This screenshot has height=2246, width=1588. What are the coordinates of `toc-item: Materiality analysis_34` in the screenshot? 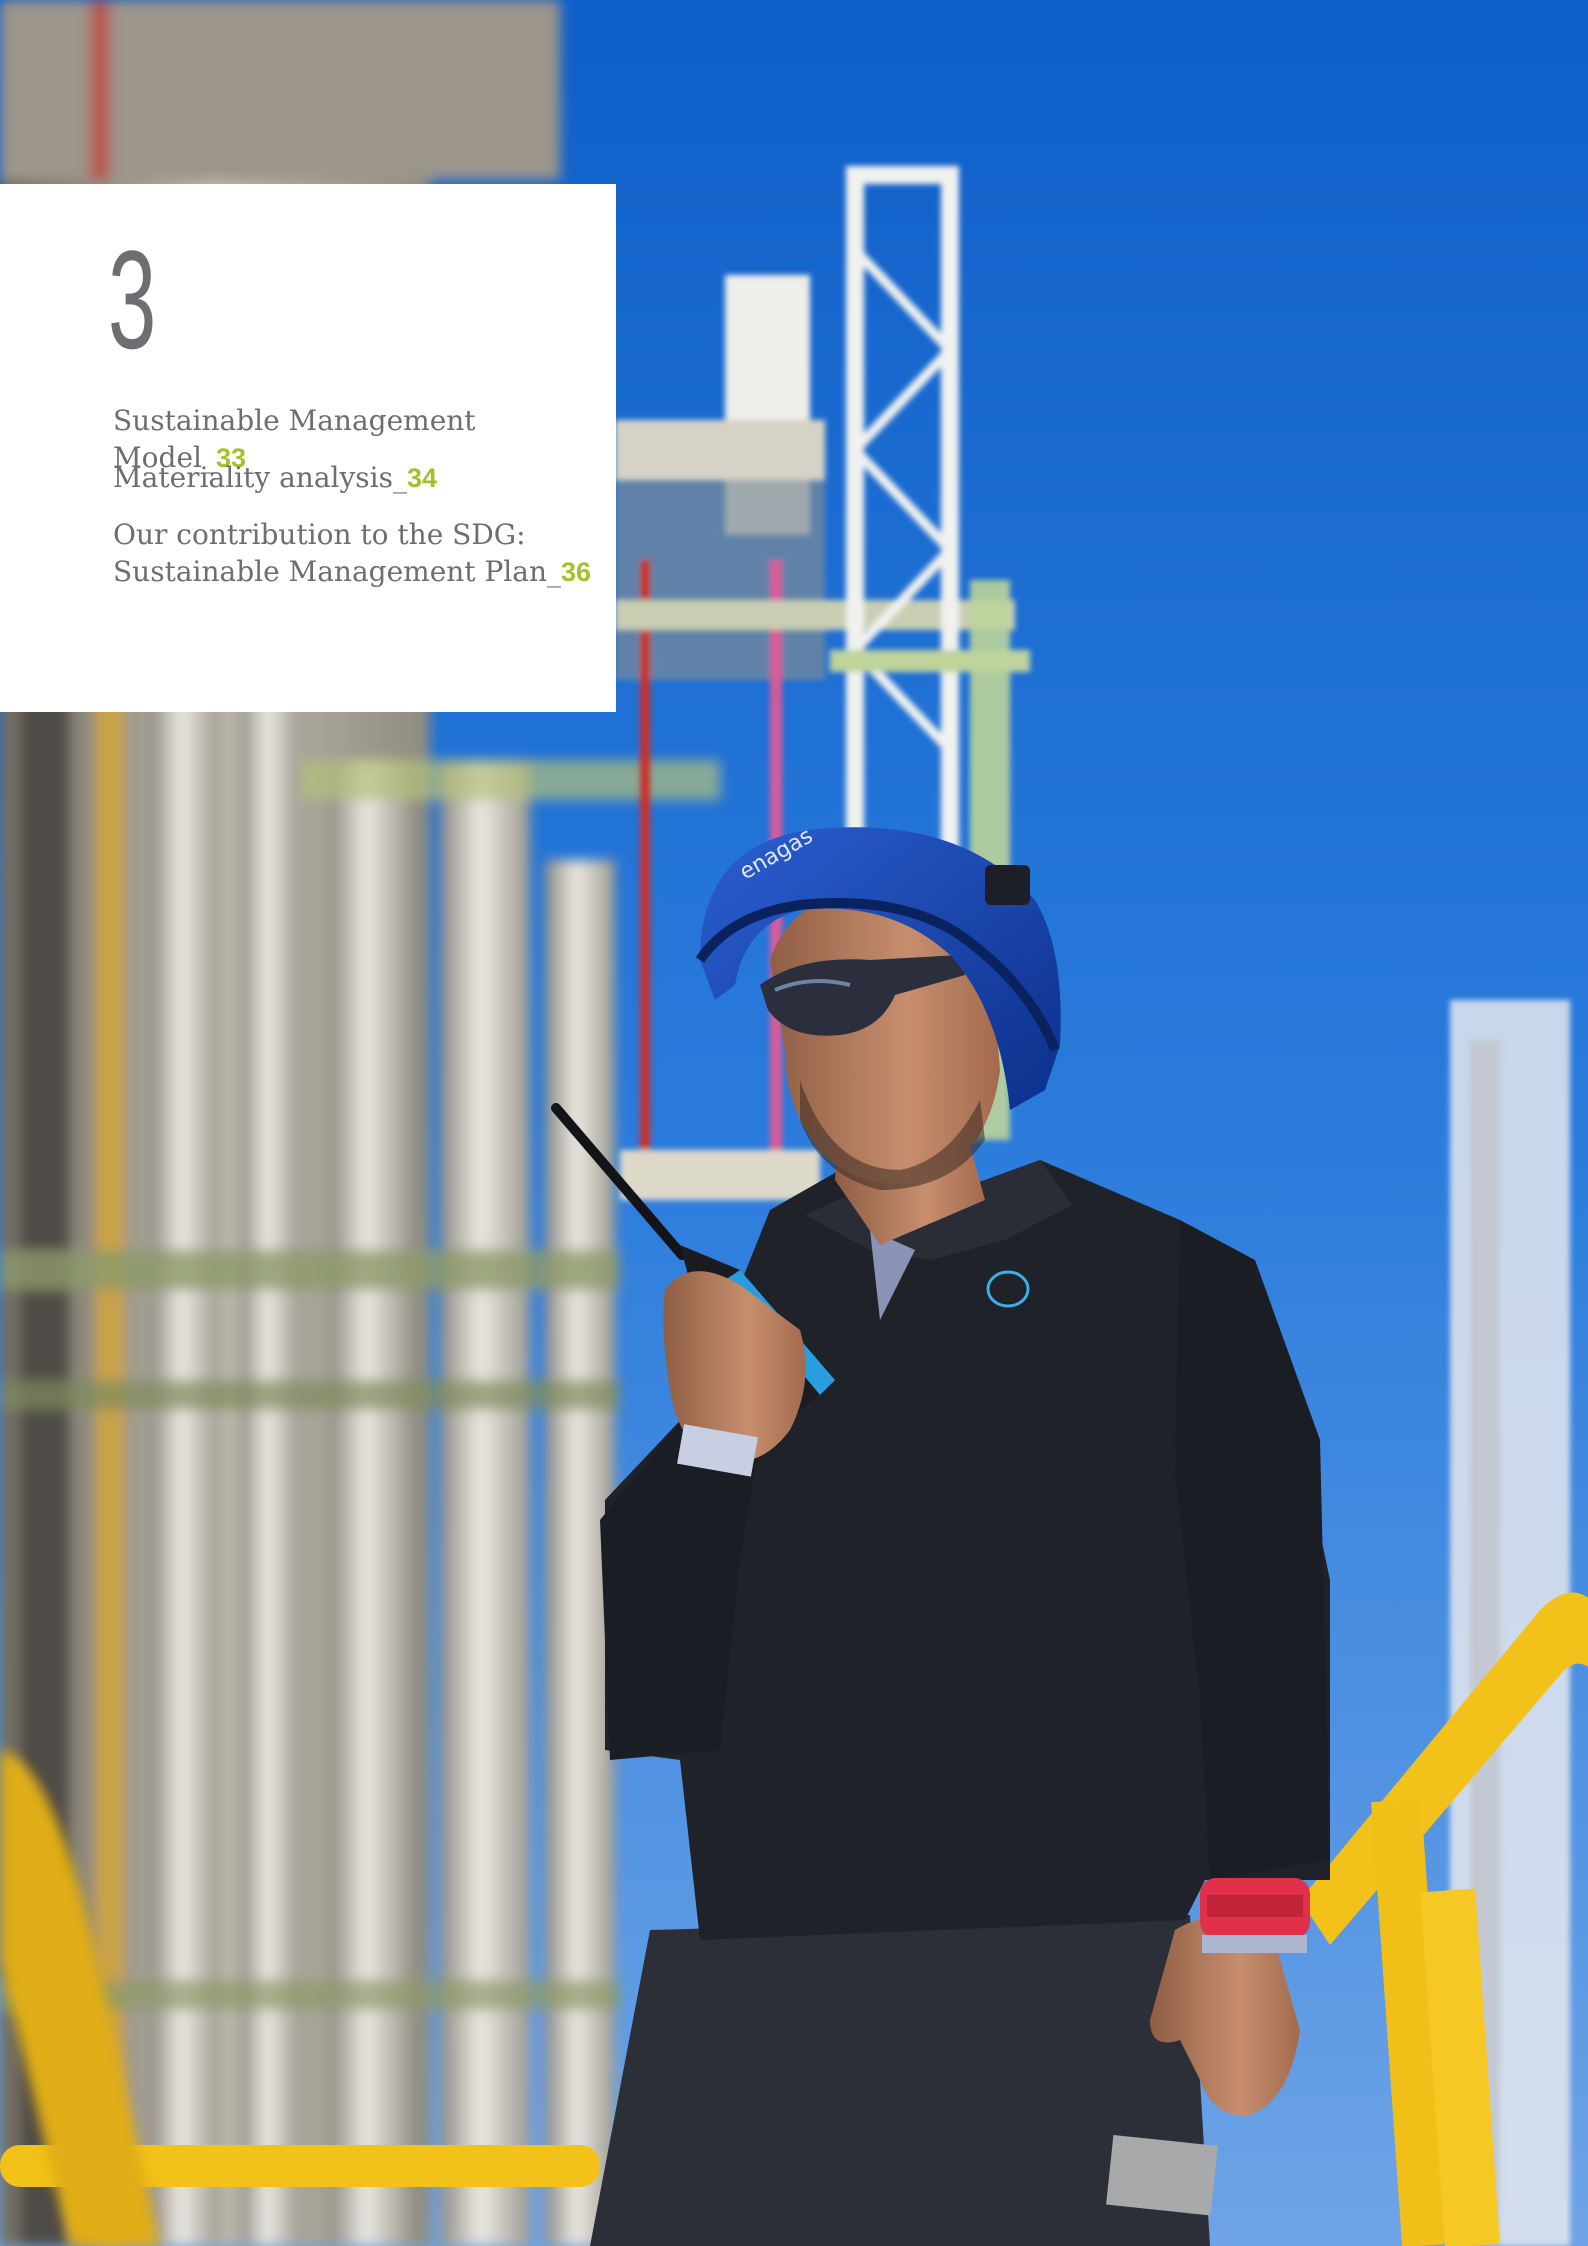 It's located at (358, 478).